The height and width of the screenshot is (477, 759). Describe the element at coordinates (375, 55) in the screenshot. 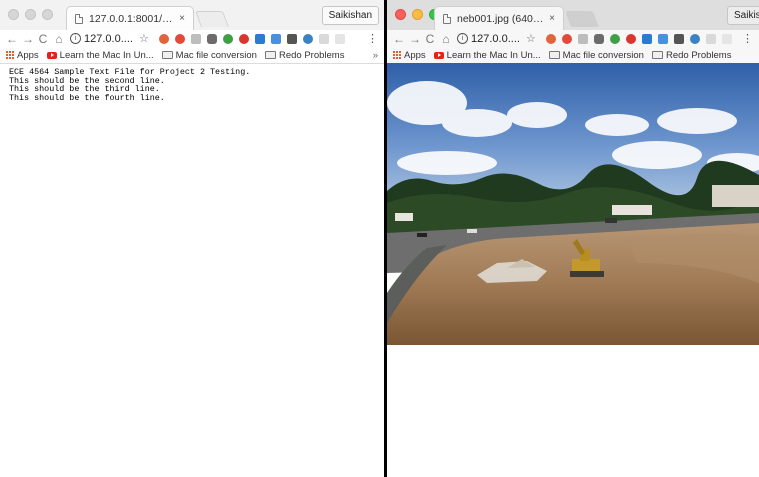

I see `bookmarks-overflow-button: »` at that location.